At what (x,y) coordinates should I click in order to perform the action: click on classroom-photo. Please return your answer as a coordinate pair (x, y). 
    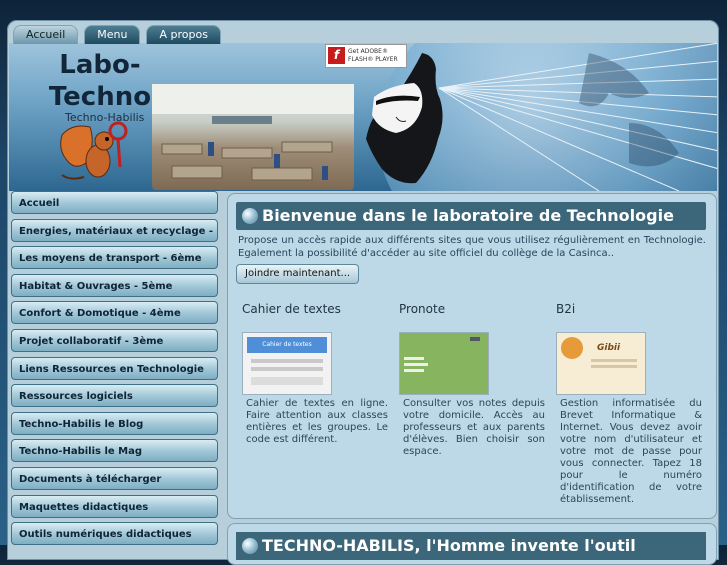
    Looking at the image, I should click on (253, 137).